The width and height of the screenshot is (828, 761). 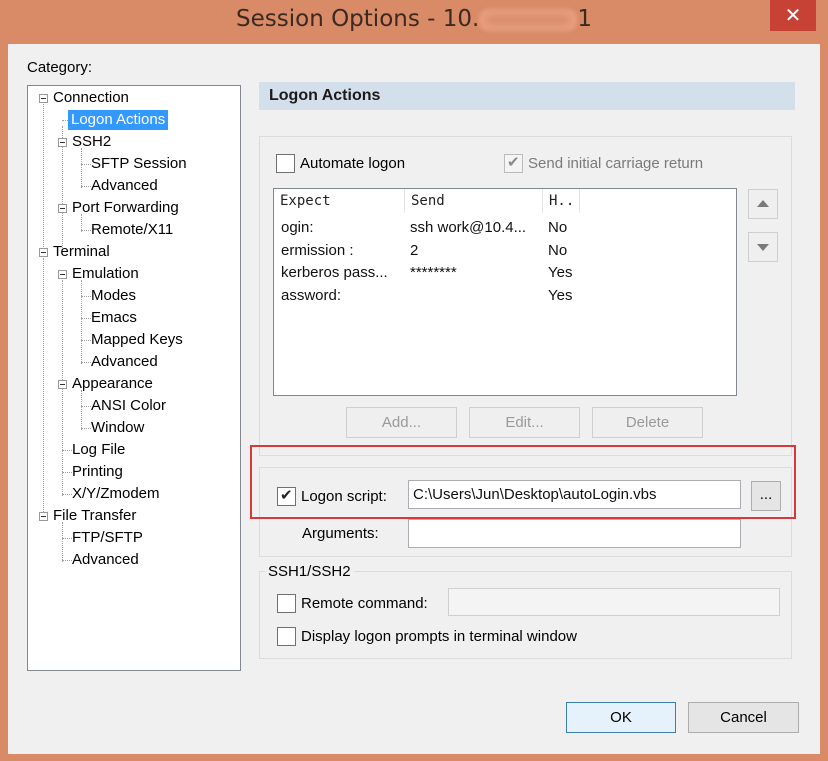 What do you see at coordinates (62, 208) in the screenshot?
I see `collapse-port-forwarding-icon` at bounding box center [62, 208].